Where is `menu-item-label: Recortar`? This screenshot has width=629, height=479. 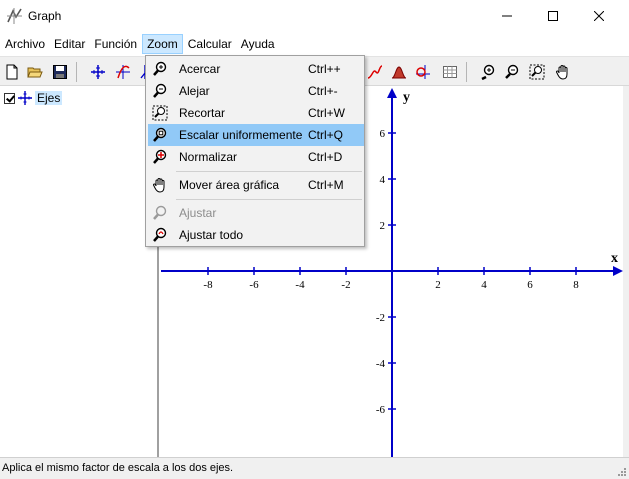
menu-item-label: Recortar is located at coordinates (202, 113).